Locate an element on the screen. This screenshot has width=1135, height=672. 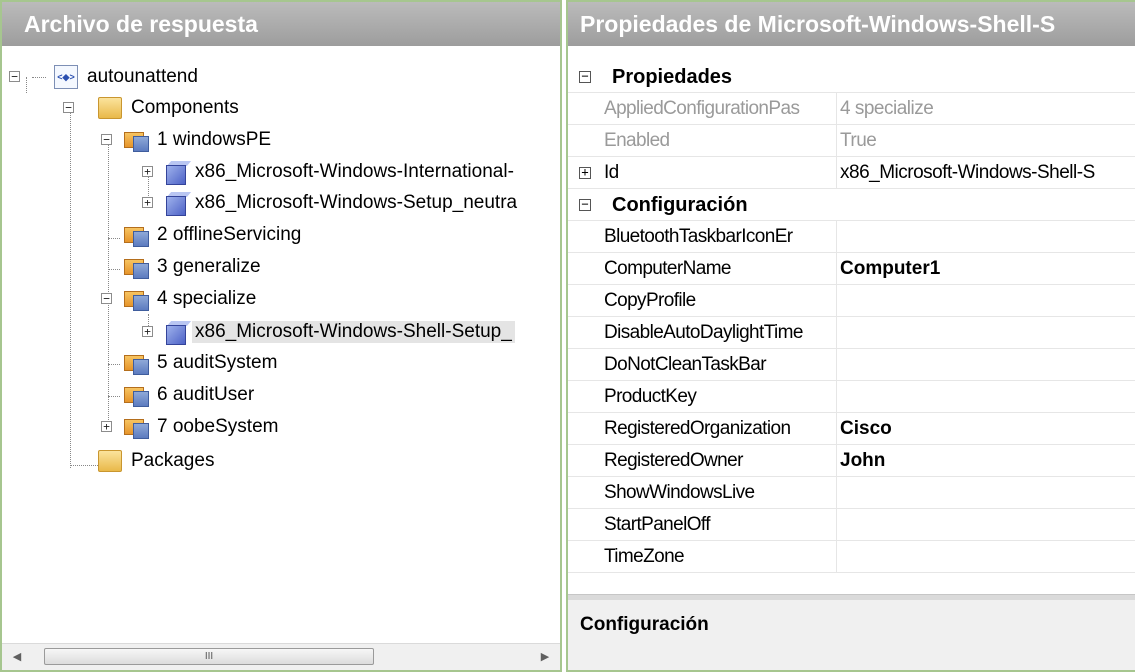
tree-node-component-shell-setup: x86_Microsoft-Windows-Shell-Setup_ is located at coordinates (338, 332).